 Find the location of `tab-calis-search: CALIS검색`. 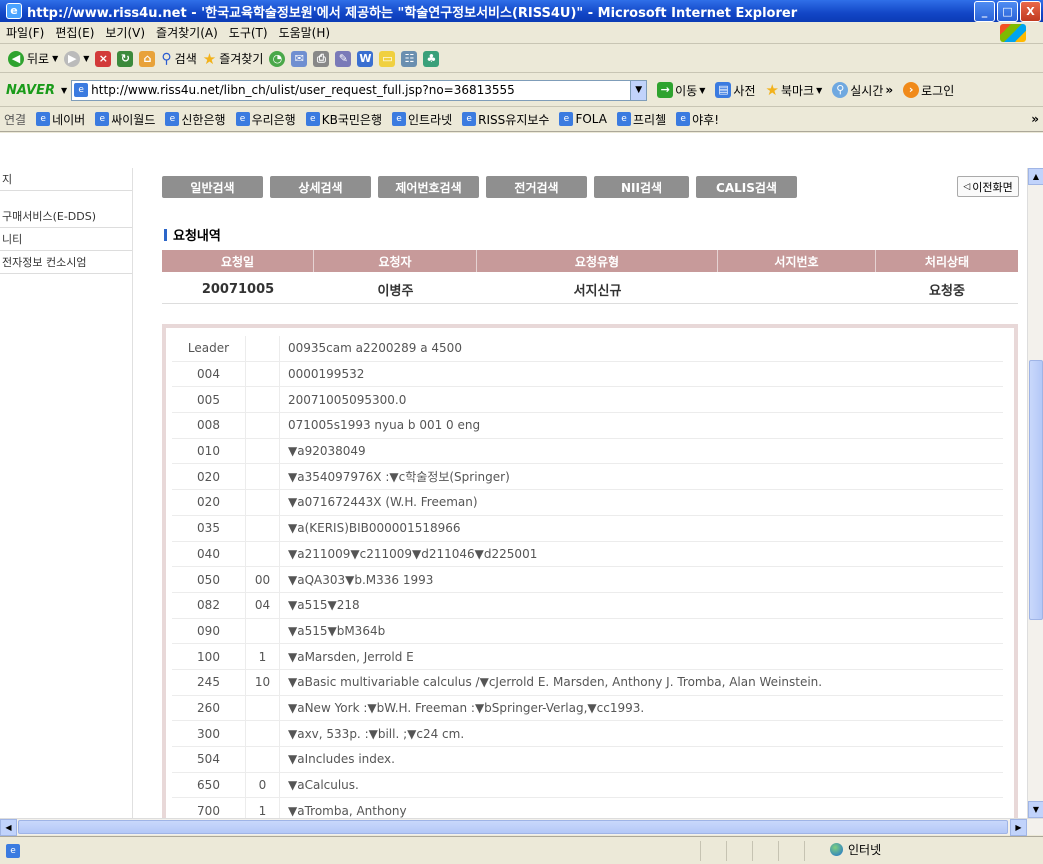

tab-calis-search: CALIS검색 is located at coordinates (746, 187).